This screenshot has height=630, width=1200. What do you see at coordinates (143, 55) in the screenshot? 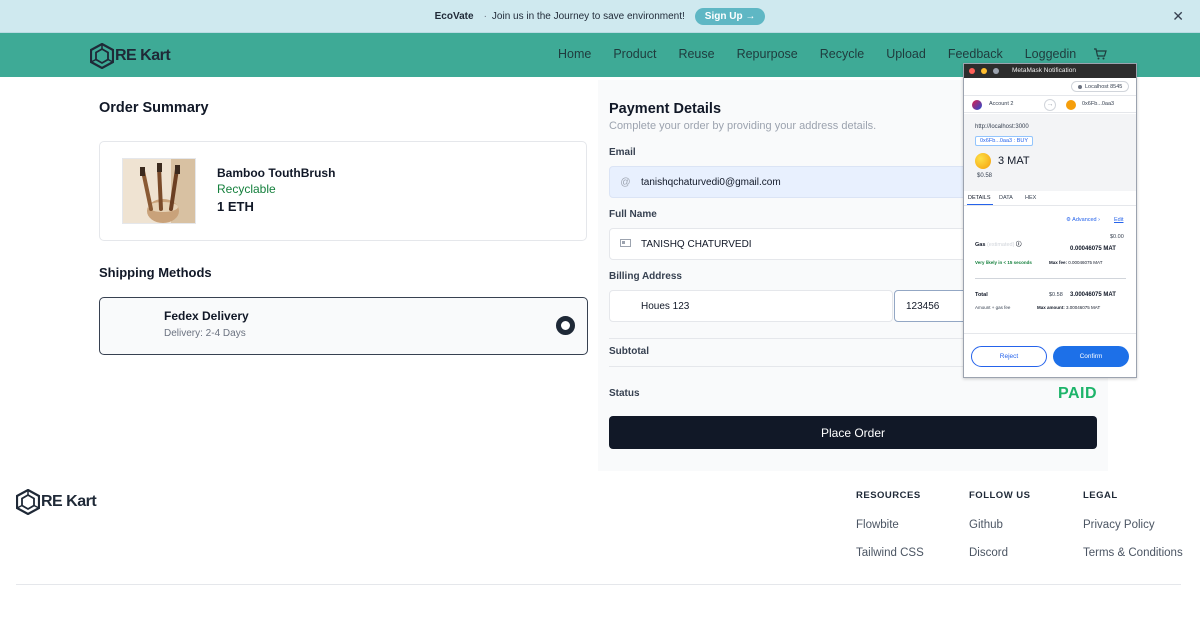
I see `logo-text: RE Kart` at bounding box center [143, 55].